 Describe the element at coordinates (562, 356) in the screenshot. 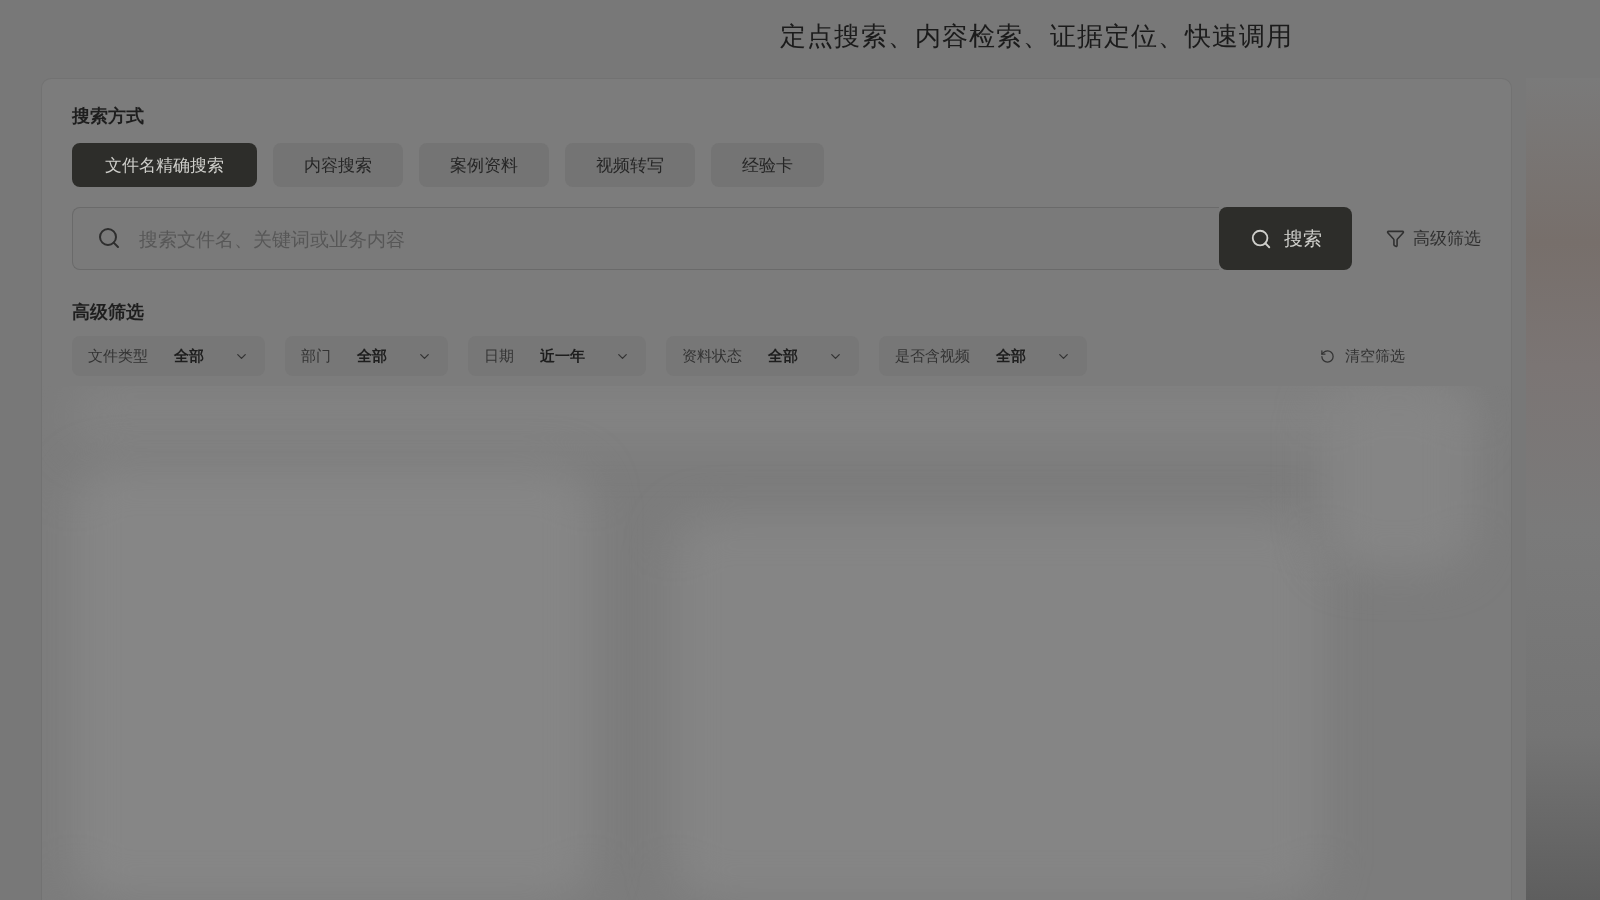

I see `filter-value: 近一年` at that location.